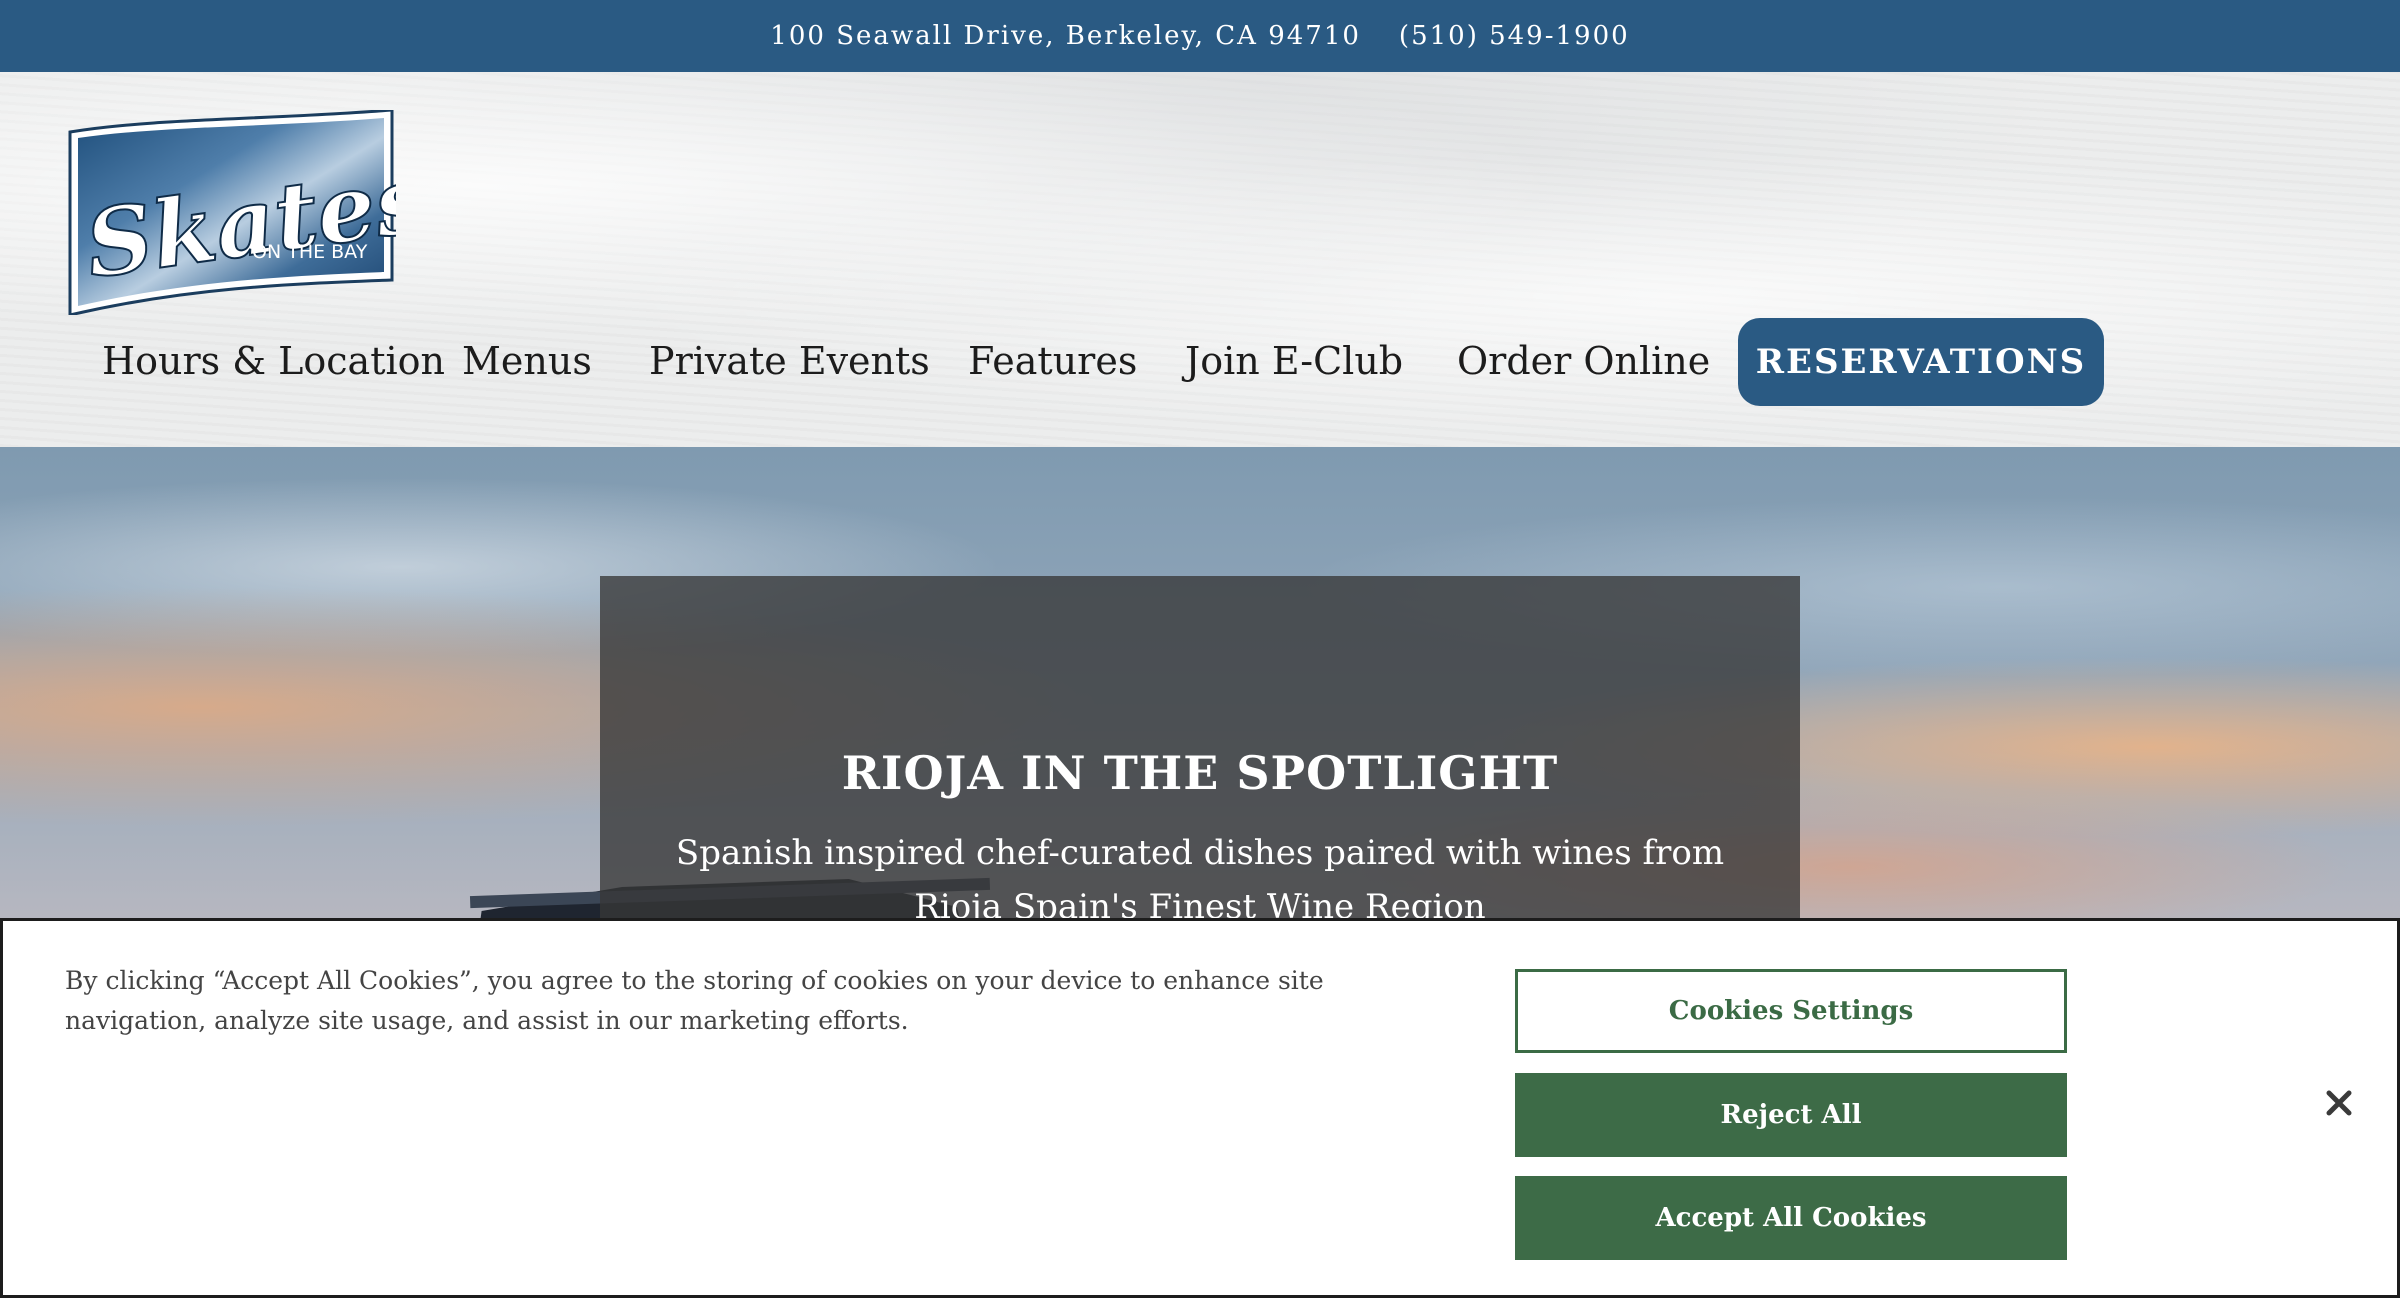  Describe the element at coordinates (1791, 1218) in the screenshot. I see `accept-all-cookies-button: Accept All Cookies` at that location.